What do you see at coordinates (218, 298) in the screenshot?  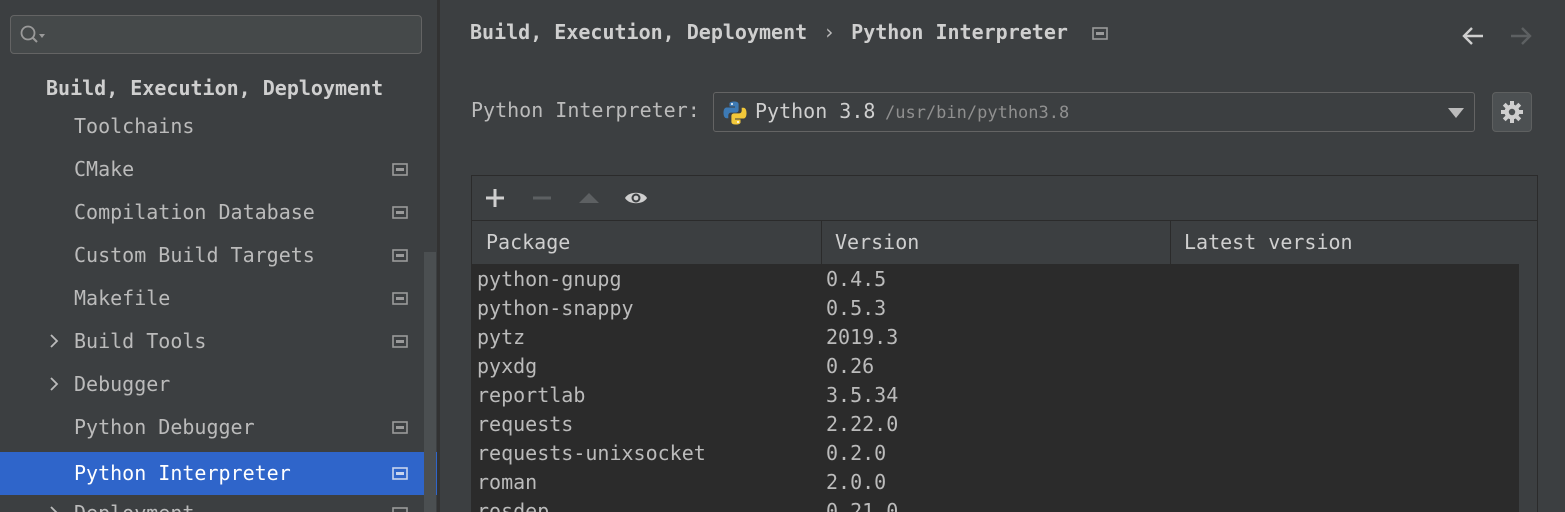 I see `sidebar-item-makefile: Makefile` at bounding box center [218, 298].